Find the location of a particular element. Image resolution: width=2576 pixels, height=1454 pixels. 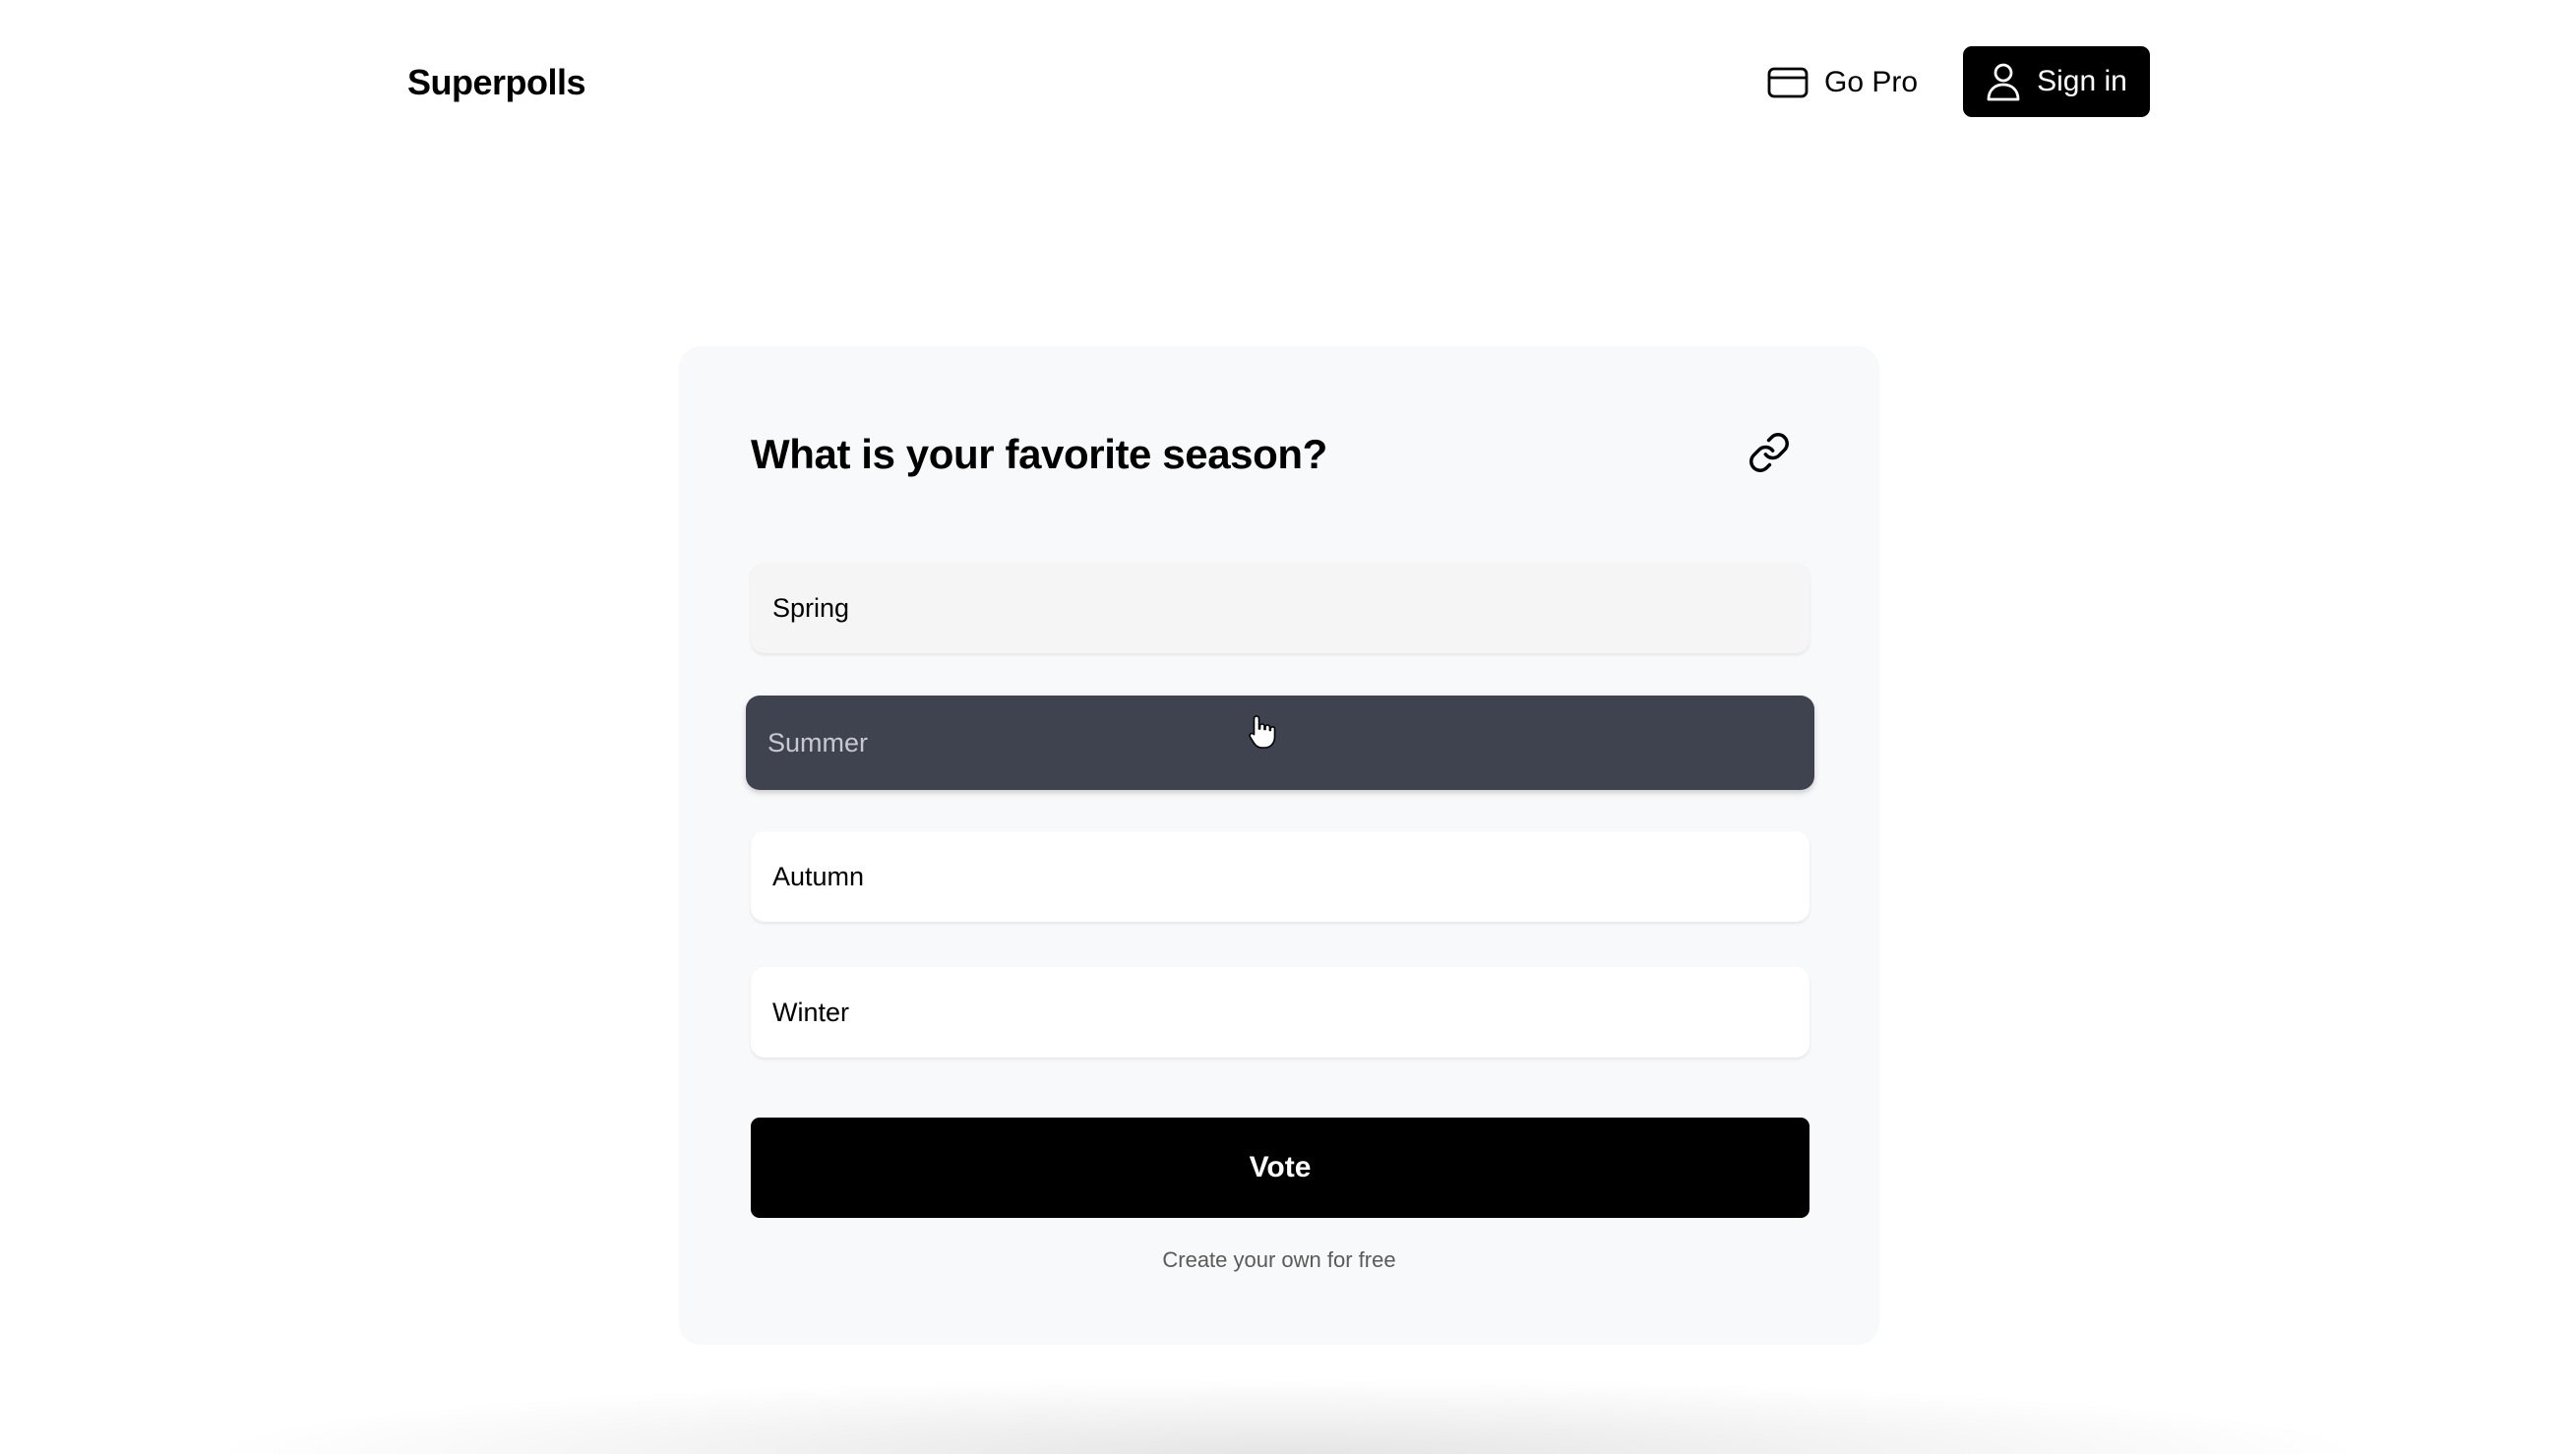

link-icon is located at coordinates (1769, 455).